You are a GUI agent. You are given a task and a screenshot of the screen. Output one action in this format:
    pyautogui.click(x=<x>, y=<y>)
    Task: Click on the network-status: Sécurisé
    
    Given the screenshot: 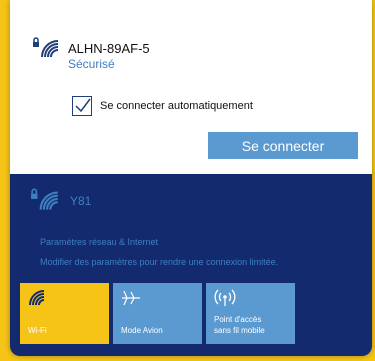 What is the action you would take?
    pyautogui.click(x=91, y=64)
    